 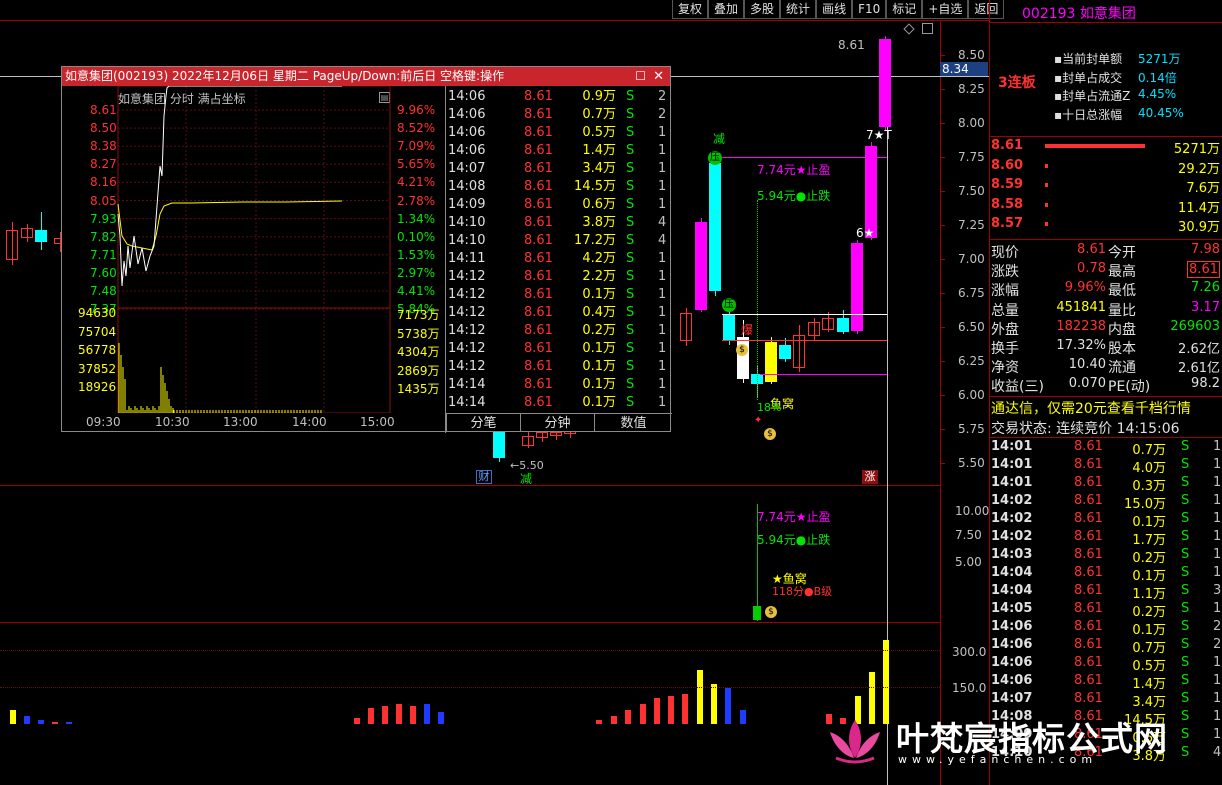 What do you see at coordinates (416, 146) in the screenshot?
I see `intraday-pct-label: 7.09%` at bounding box center [416, 146].